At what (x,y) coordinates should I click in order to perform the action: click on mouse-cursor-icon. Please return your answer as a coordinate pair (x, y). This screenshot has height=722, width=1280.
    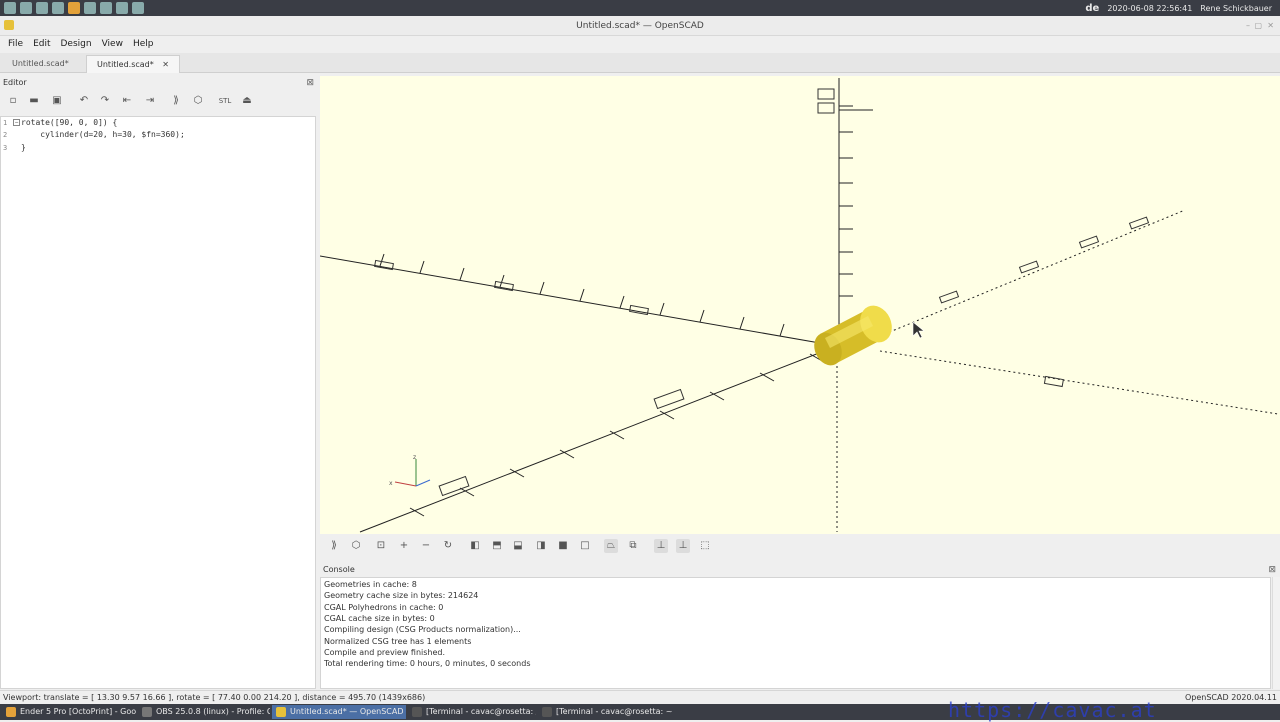
    Looking at the image, I should click on (918, 330).